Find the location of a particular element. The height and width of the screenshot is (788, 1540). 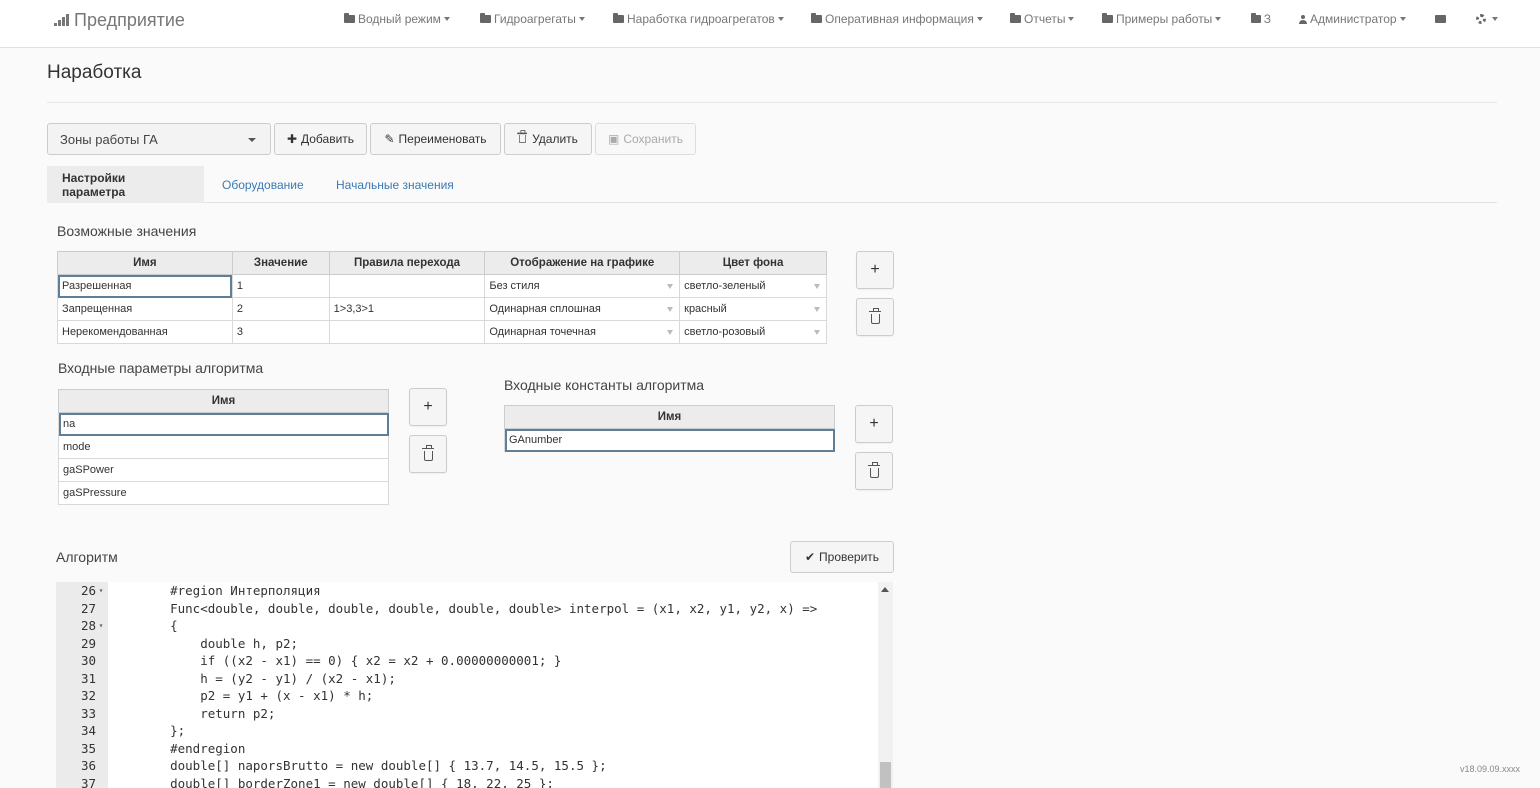

input-consts-title: Входные константы алгоритма is located at coordinates (604, 385).